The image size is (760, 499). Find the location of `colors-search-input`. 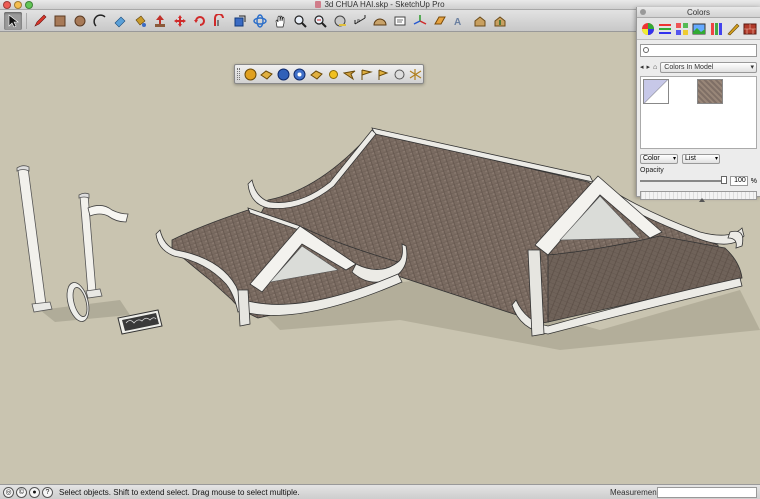

colors-search-input is located at coordinates (698, 50).